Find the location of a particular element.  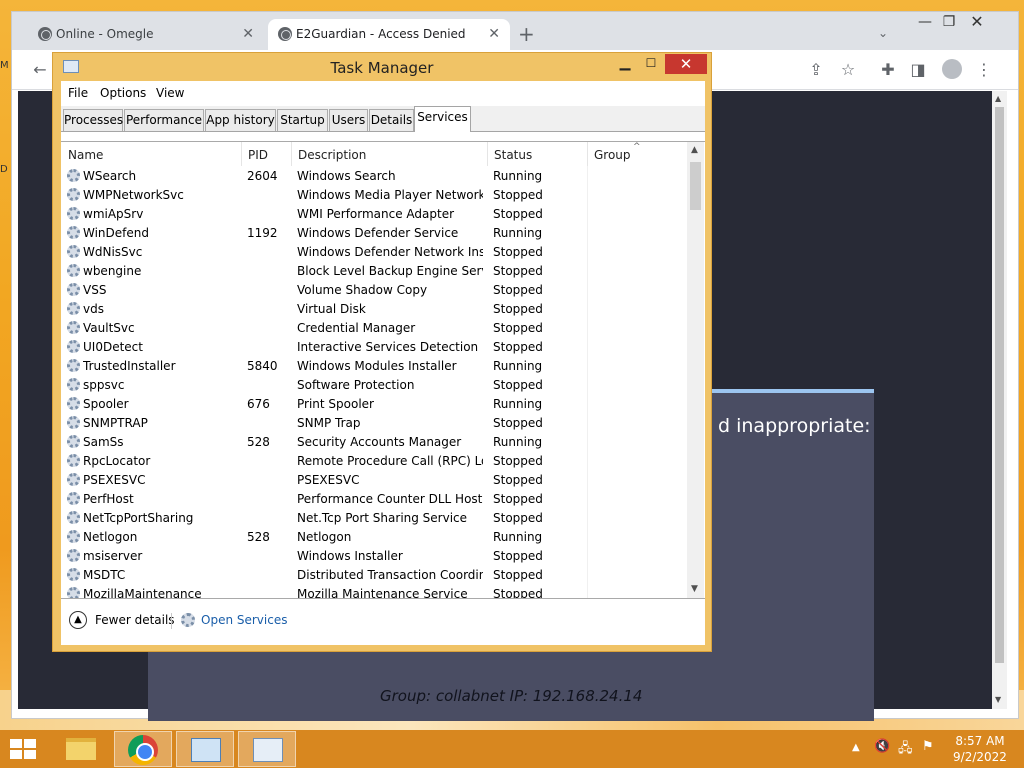

windows-logo-icon is located at coordinates (30, 754).